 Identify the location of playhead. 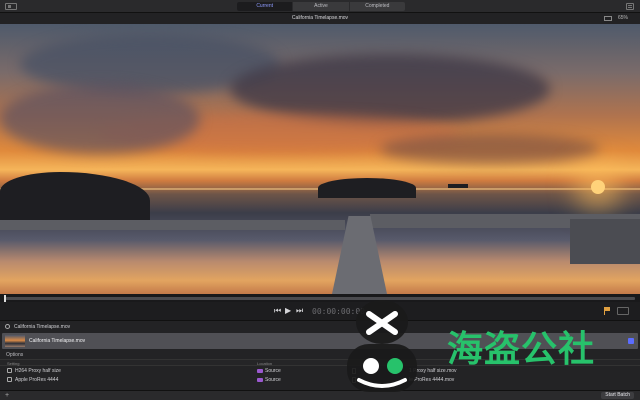
(5, 298).